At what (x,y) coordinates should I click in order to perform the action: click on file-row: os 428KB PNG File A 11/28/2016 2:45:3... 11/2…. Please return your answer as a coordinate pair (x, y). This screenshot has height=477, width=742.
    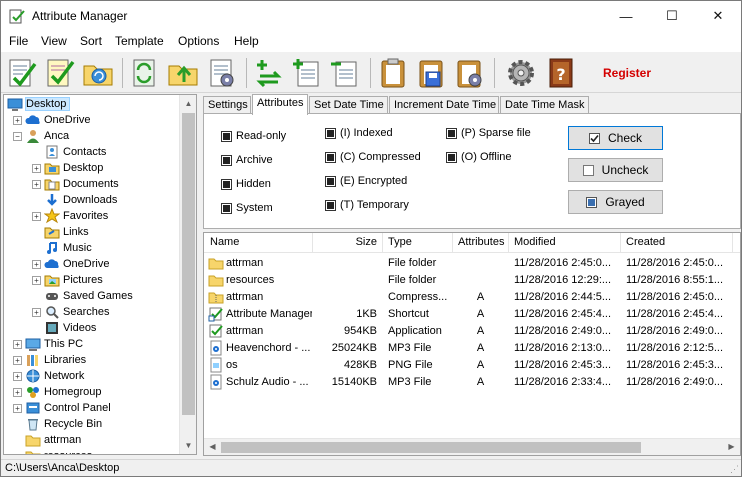
    Looking at the image, I should click on (472, 365).